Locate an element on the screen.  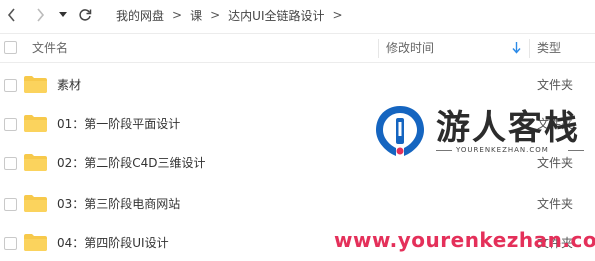
column-header-modified: 修改时间 is located at coordinates (410, 48).